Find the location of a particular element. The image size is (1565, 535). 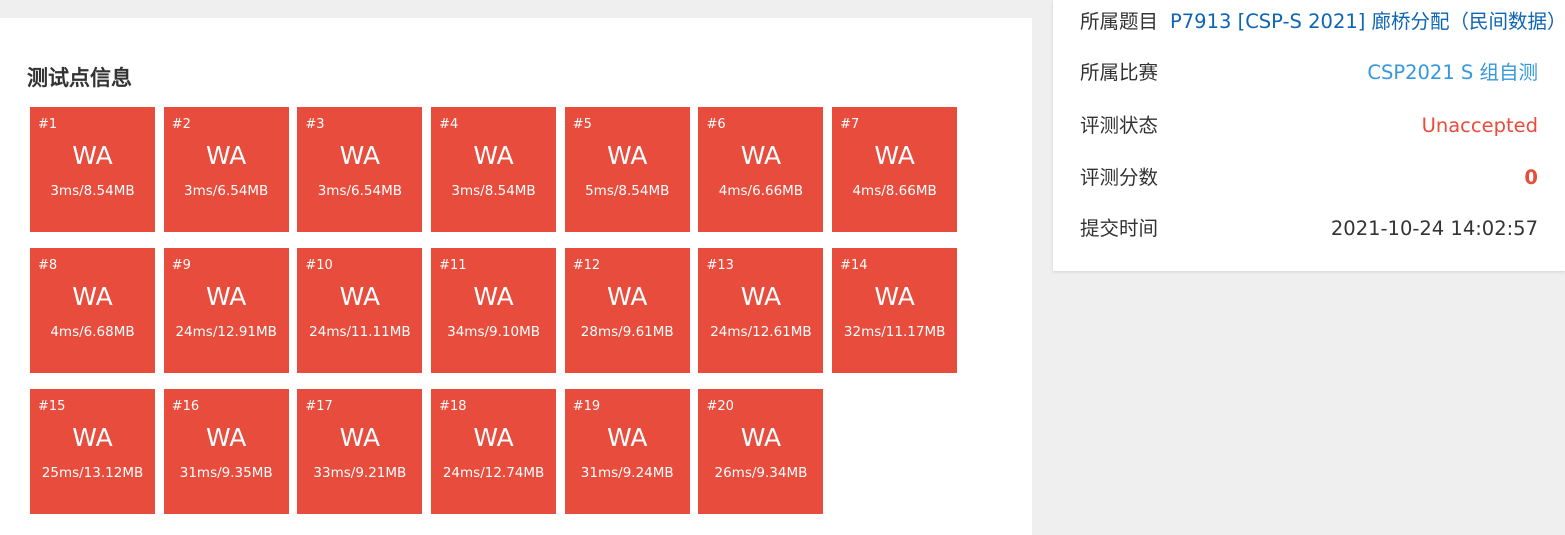

testcase-tile: #2 WA 3ms/6.54MB is located at coordinates (226, 169).